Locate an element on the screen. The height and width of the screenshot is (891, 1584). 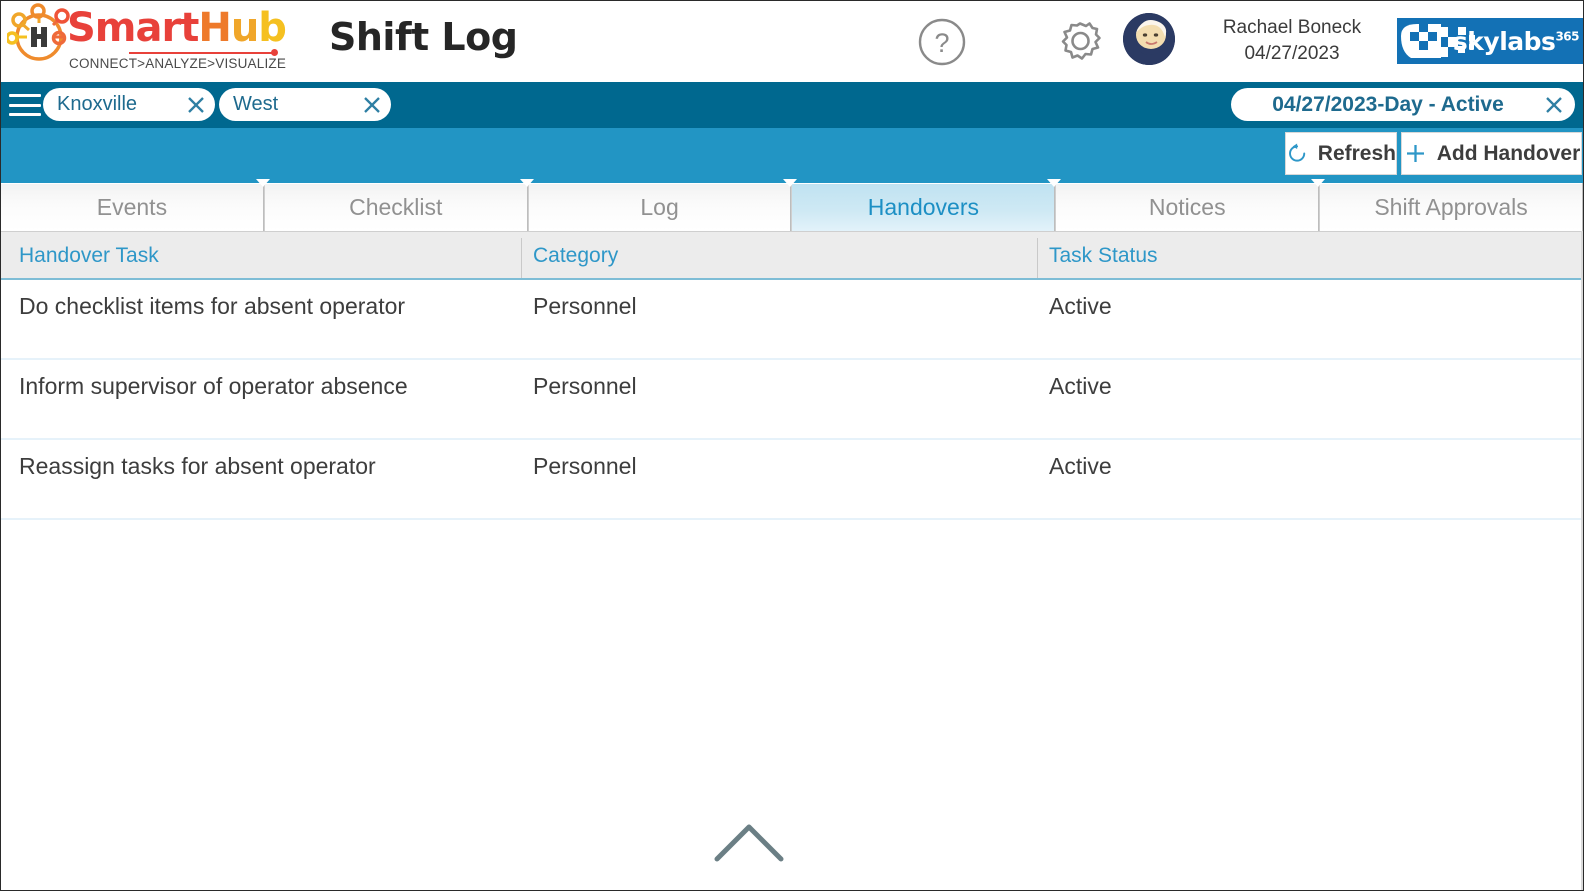
tab-log: Log is located at coordinates (662, 205).